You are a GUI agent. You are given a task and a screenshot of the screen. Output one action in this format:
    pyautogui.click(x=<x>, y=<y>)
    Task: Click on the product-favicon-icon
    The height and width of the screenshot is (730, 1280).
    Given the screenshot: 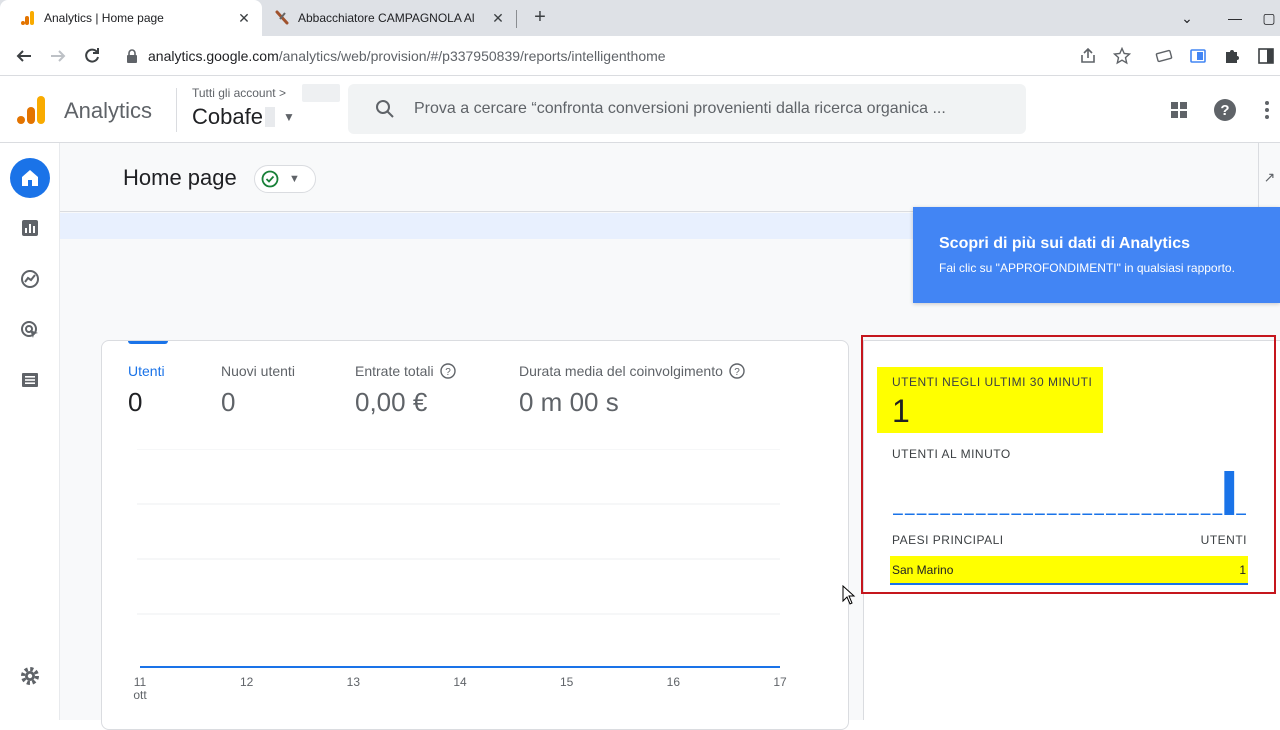 What is the action you would take?
    pyautogui.click(x=282, y=17)
    